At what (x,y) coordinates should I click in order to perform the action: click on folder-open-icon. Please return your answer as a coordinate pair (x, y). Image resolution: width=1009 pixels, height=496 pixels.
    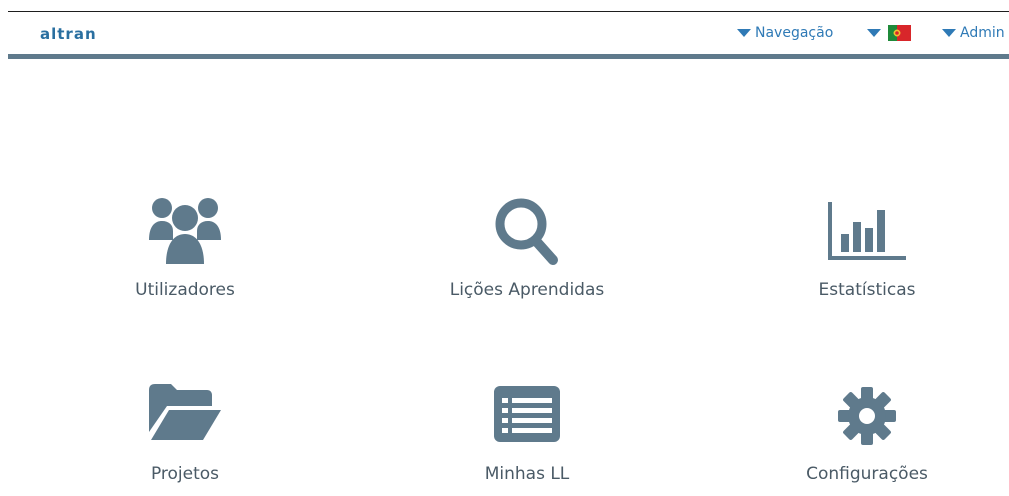
    Looking at the image, I should click on (185, 412).